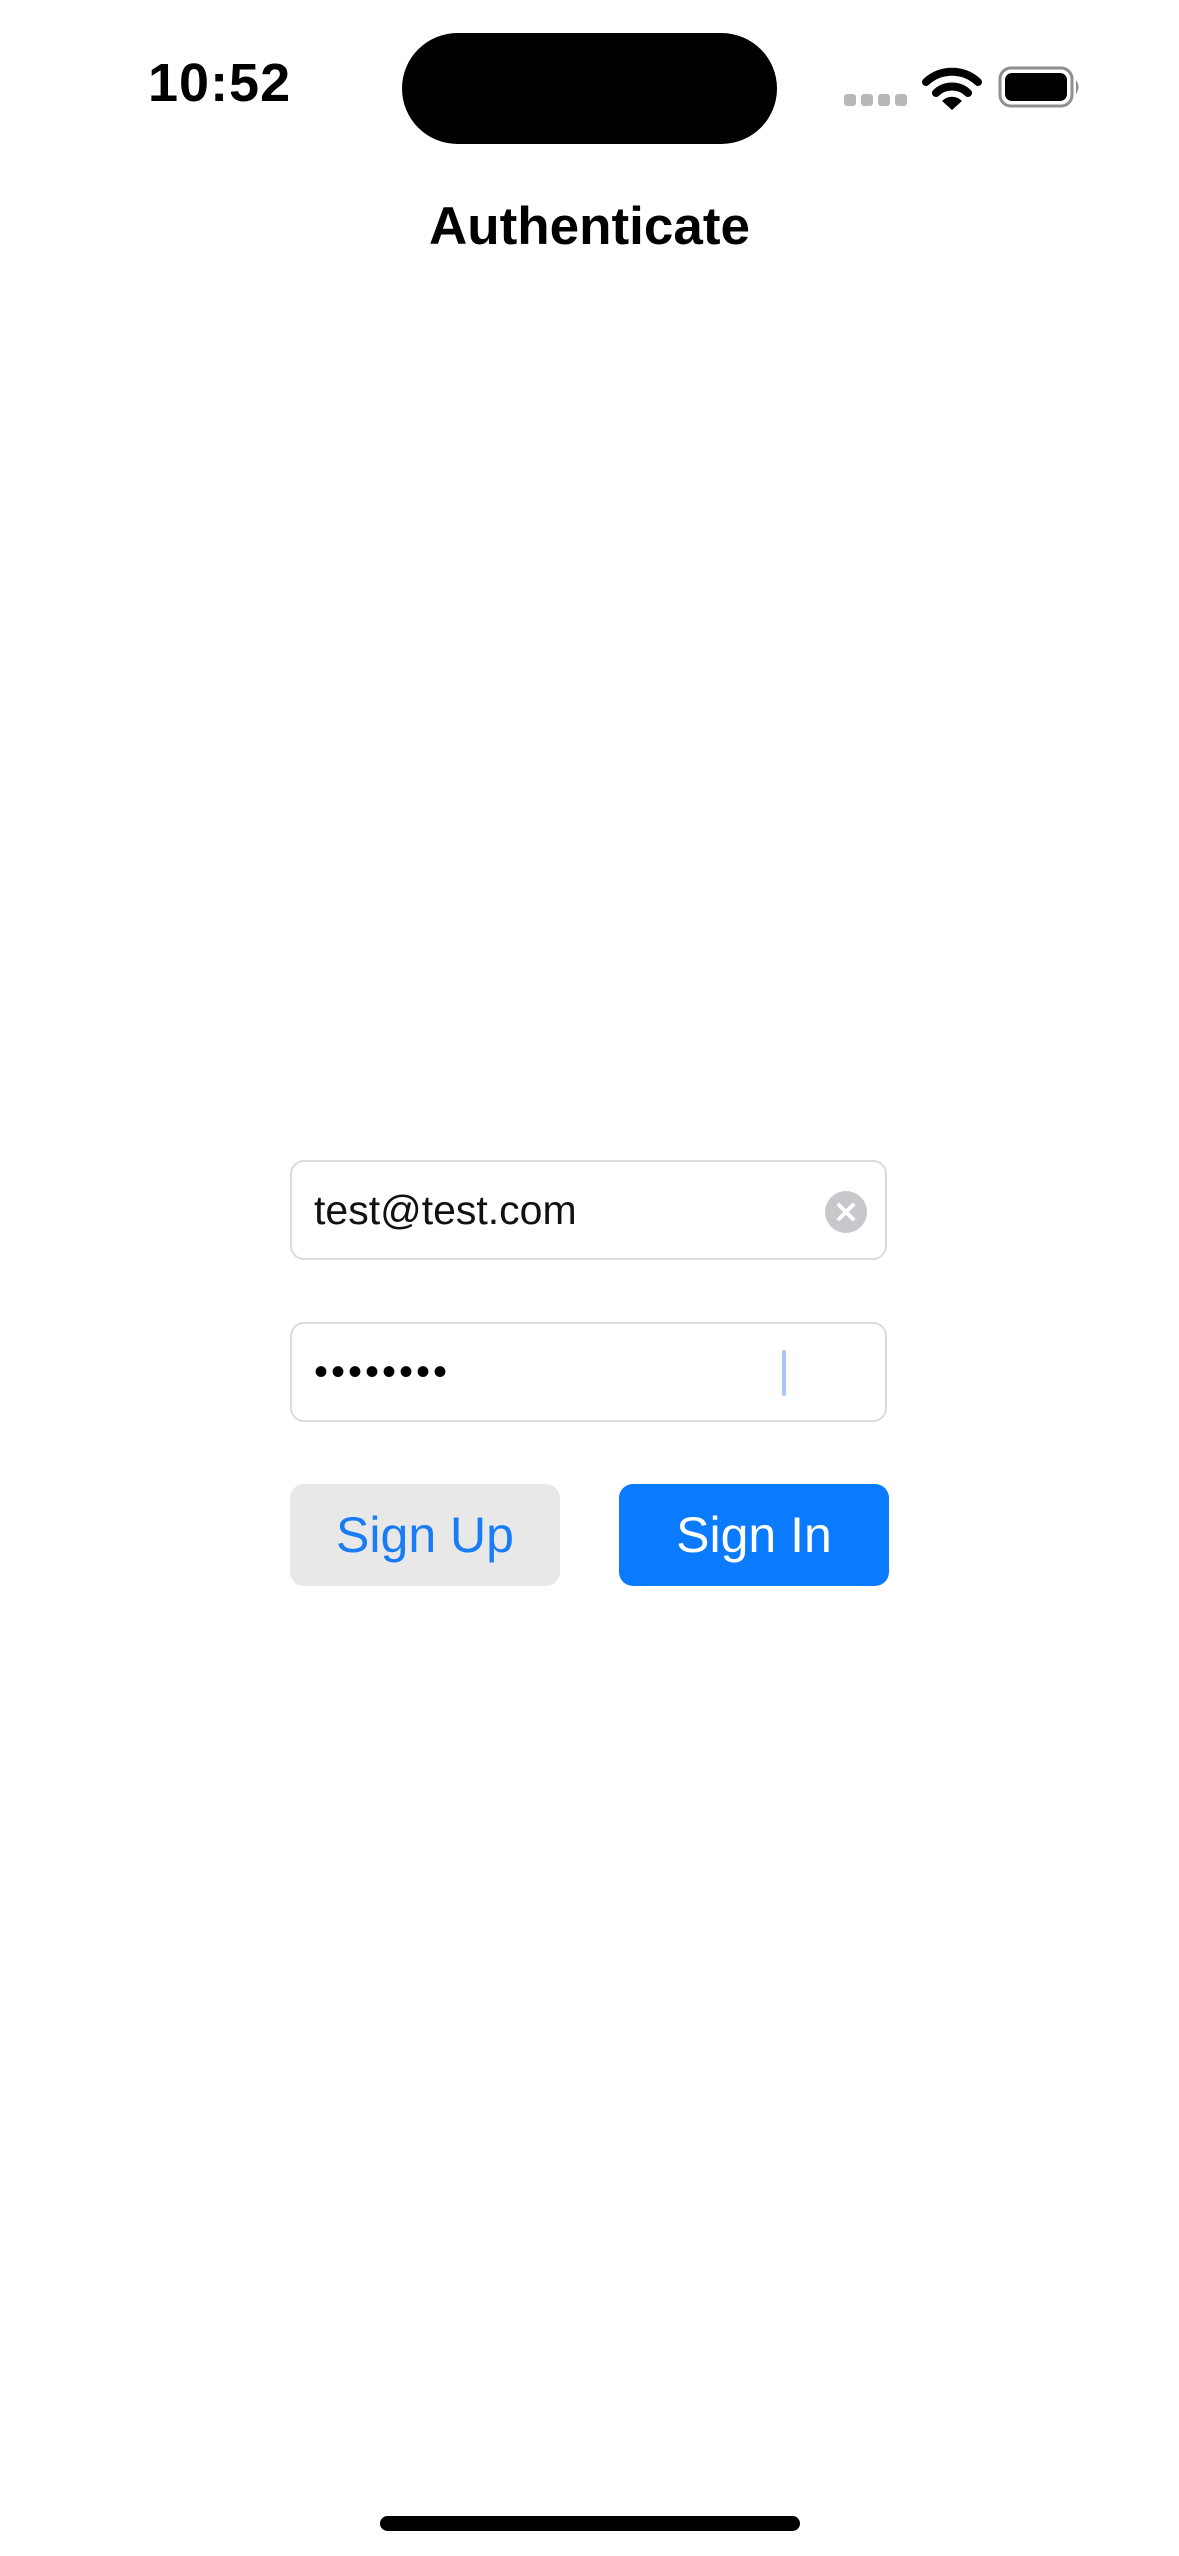  I want to click on home-indicator, so click(590, 2523).